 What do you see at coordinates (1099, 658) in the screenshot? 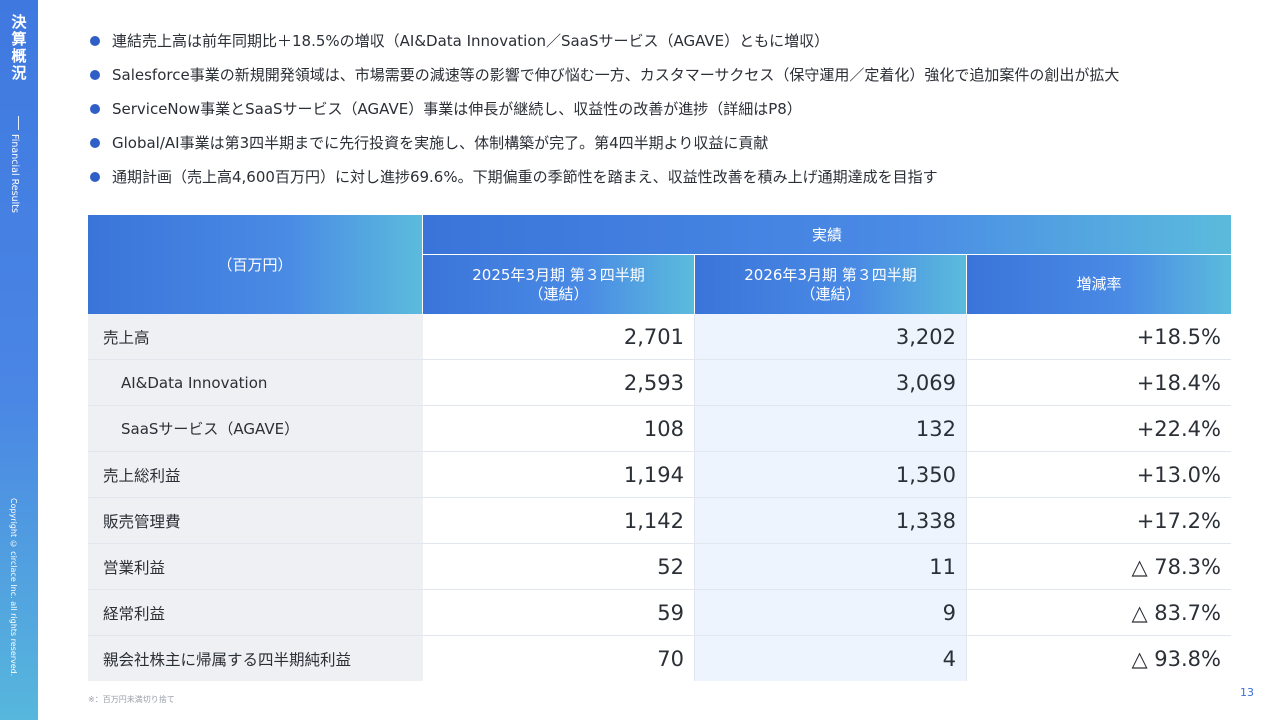
I see `change-rate-cell: △ 93.8%` at bounding box center [1099, 658].